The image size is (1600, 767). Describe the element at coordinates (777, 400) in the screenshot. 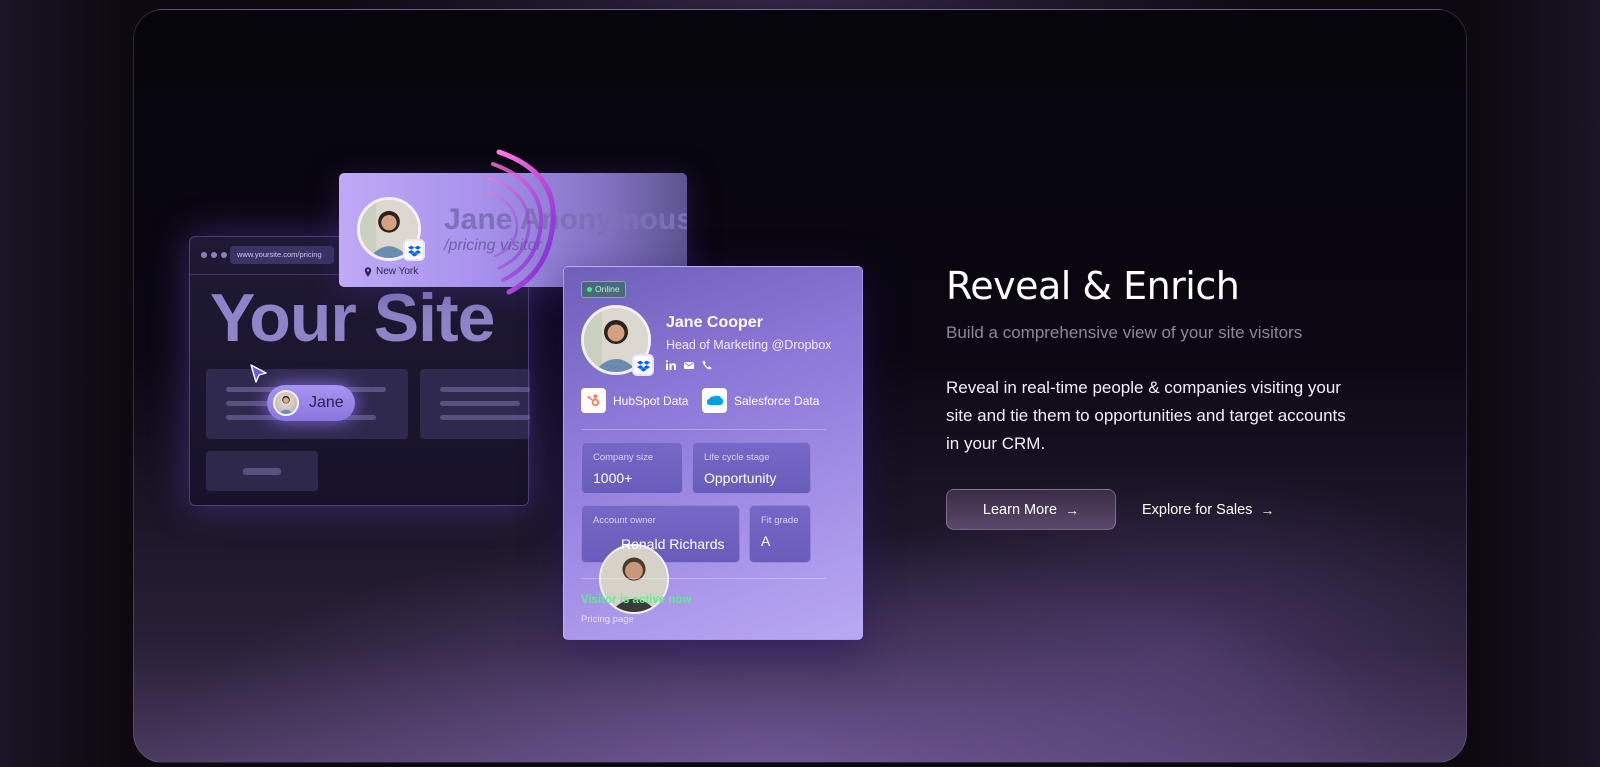

I see `salesforce-label: Salesforce Data` at that location.